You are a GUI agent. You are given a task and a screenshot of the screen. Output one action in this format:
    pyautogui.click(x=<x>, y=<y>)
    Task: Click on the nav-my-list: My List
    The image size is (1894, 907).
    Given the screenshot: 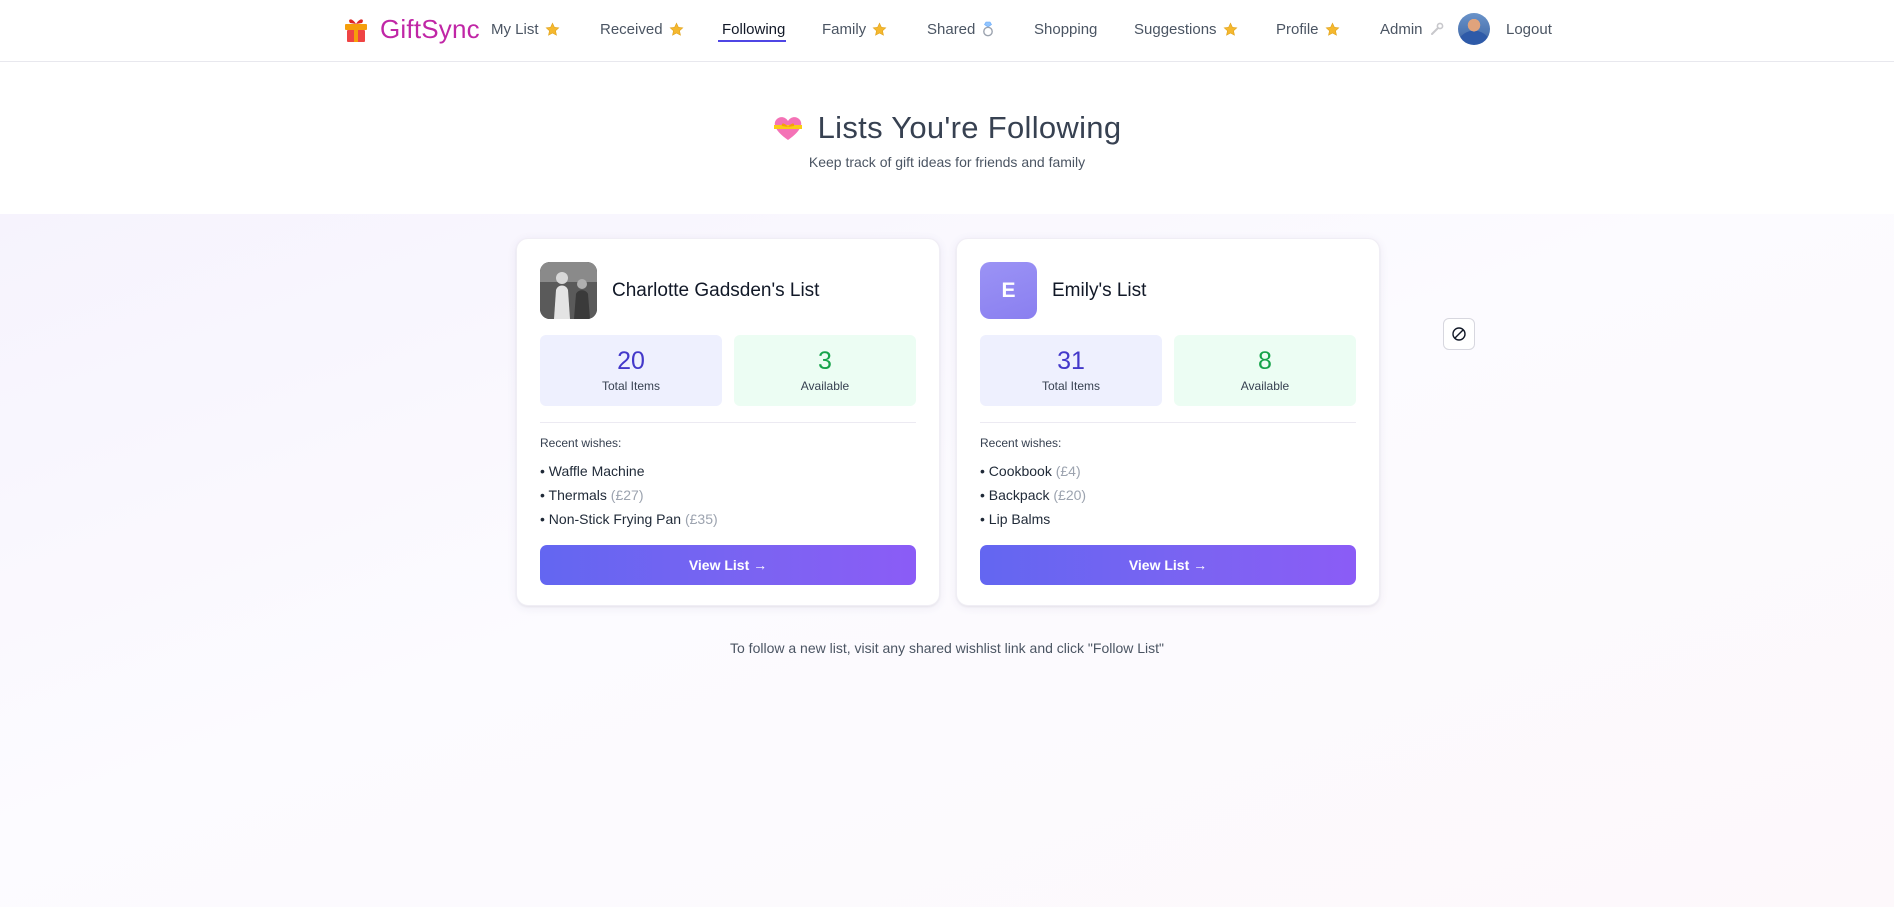 What is the action you would take?
    pyautogui.click(x=525, y=29)
    